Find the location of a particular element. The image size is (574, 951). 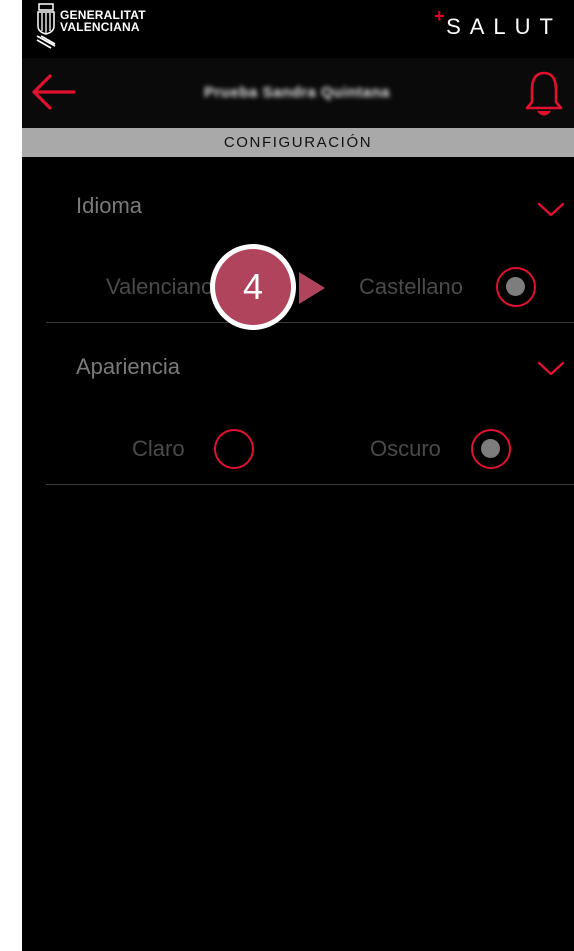

section-title: CONFIGURACIÓN is located at coordinates (298, 142).